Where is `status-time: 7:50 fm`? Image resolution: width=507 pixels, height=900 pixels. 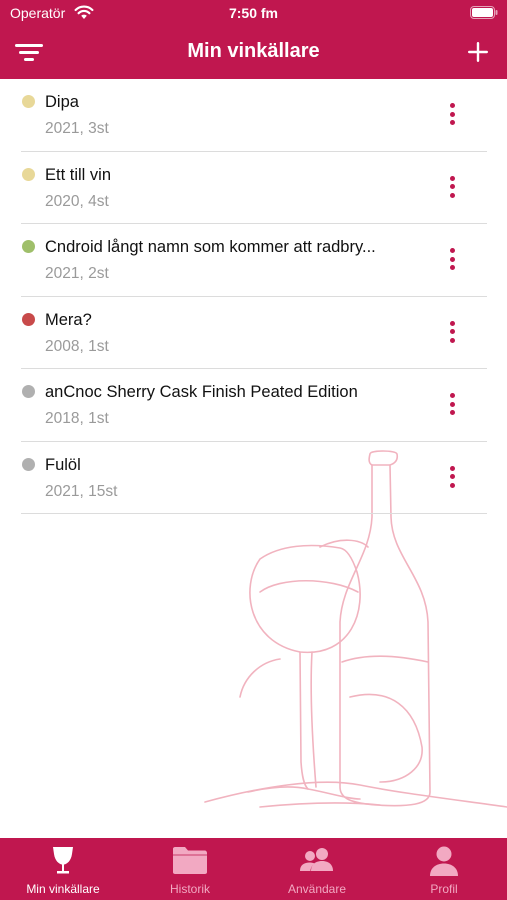 status-time: 7:50 fm is located at coordinates (253, 13).